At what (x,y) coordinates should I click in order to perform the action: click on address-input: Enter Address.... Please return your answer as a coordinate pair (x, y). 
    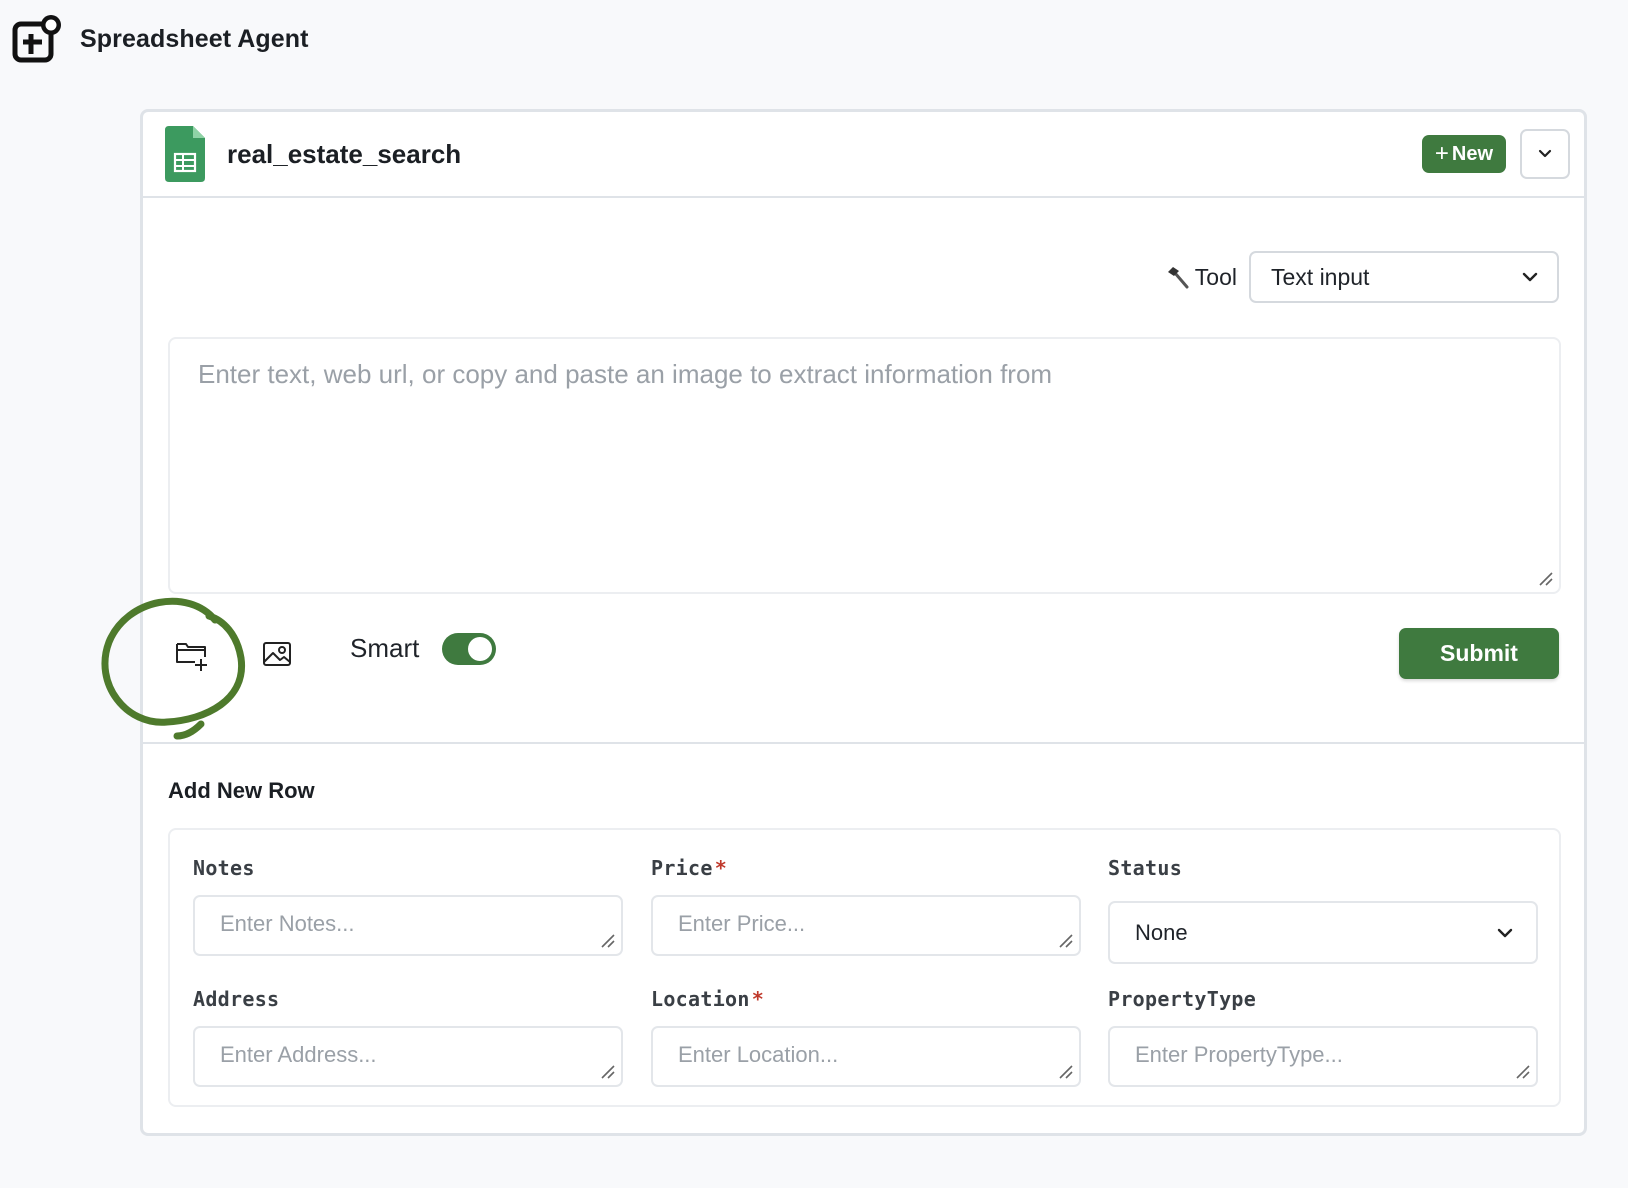
    Looking at the image, I should click on (408, 1056).